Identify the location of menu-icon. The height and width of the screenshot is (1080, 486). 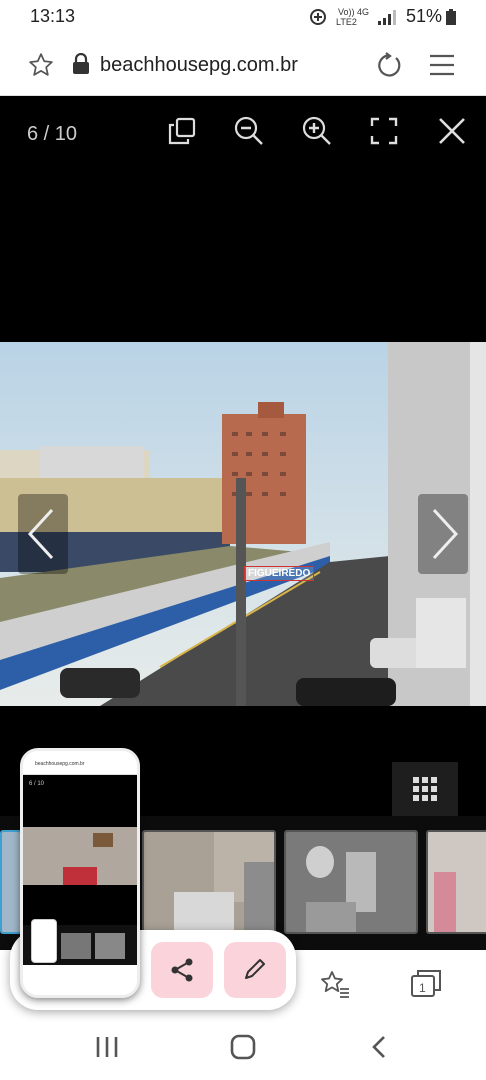
(442, 65).